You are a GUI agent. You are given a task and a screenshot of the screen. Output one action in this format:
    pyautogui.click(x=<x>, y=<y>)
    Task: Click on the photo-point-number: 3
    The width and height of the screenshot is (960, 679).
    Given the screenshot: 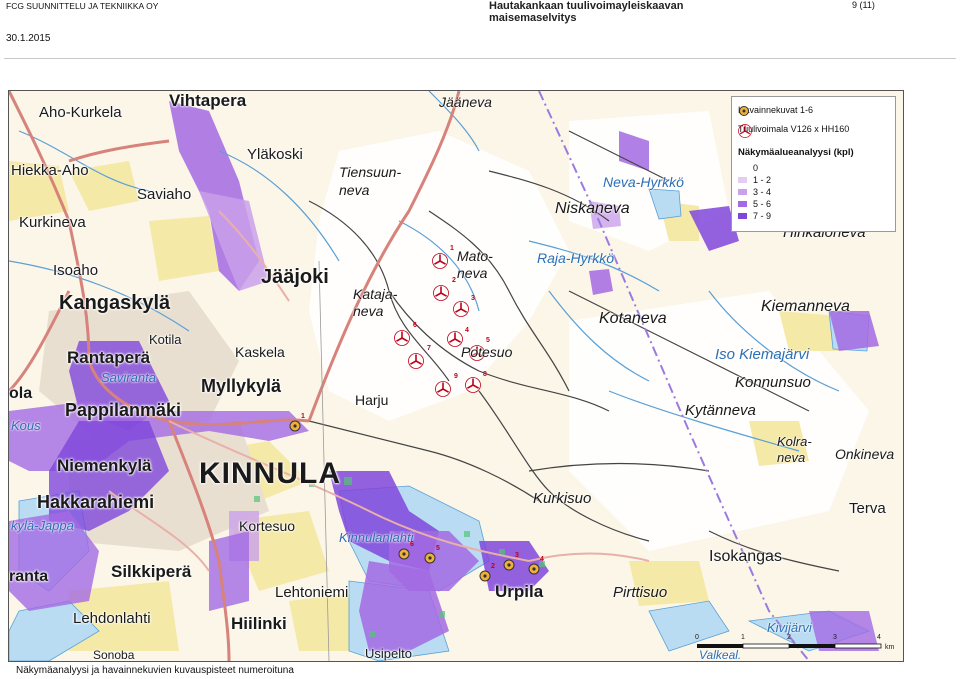 What is the action you would take?
    pyautogui.click(x=517, y=555)
    